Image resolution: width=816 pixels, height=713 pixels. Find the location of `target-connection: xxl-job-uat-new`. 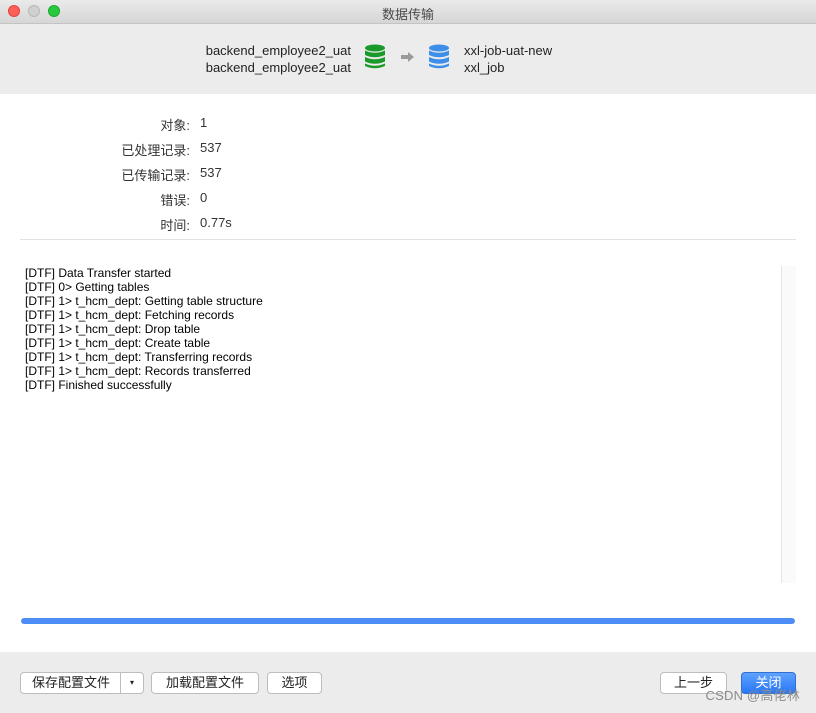

target-connection: xxl-job-uat-new is located at coordinates (508, 50).